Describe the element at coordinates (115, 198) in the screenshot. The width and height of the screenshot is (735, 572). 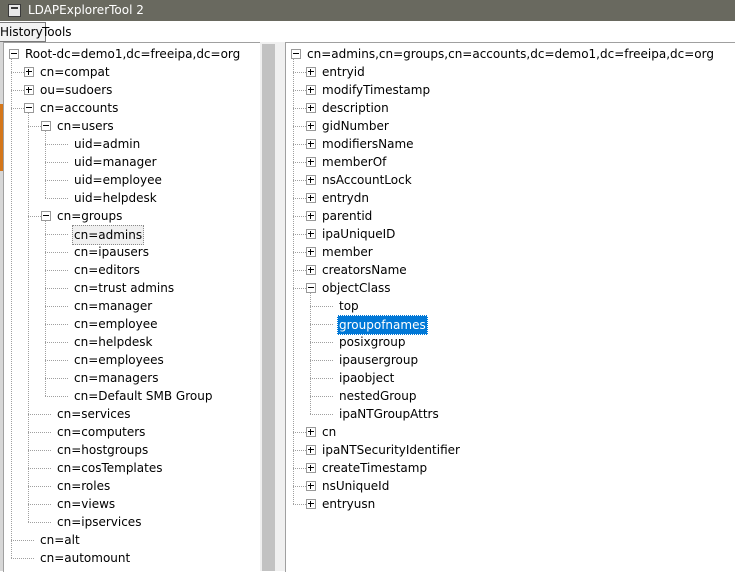
I see `tree-node-label: uid=helpdesk` at that location.